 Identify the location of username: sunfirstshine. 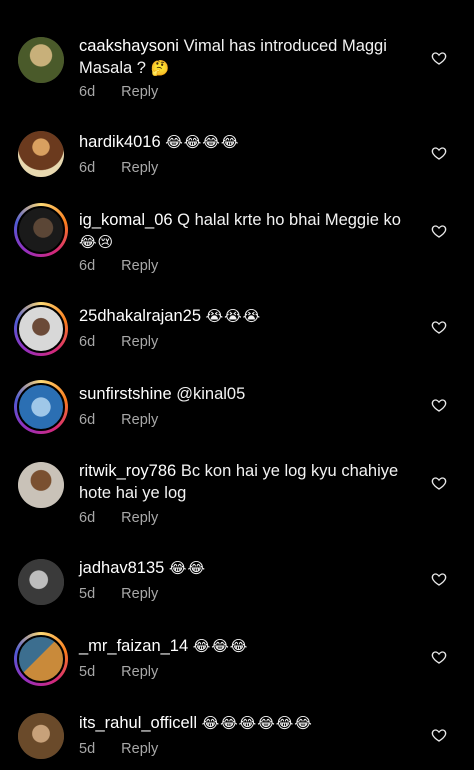
(125, 394).